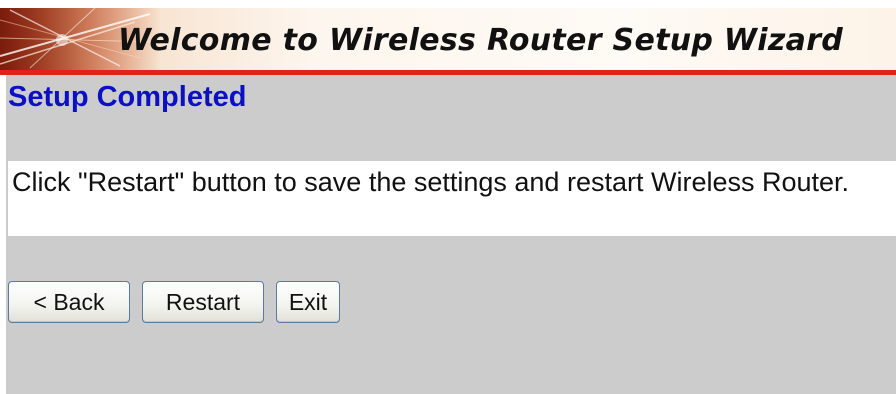  I want to click on exit-button: Exit, so click(308, 302).